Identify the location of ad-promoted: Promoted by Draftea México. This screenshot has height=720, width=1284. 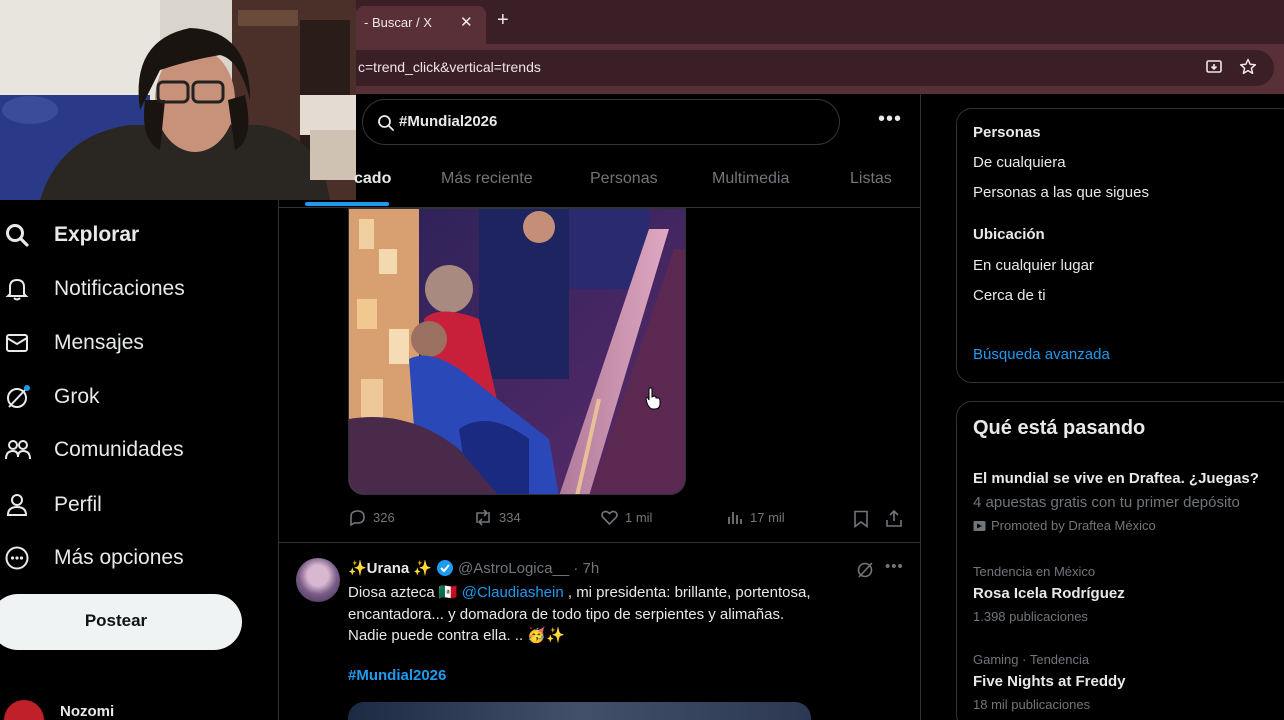
(1073, 525).